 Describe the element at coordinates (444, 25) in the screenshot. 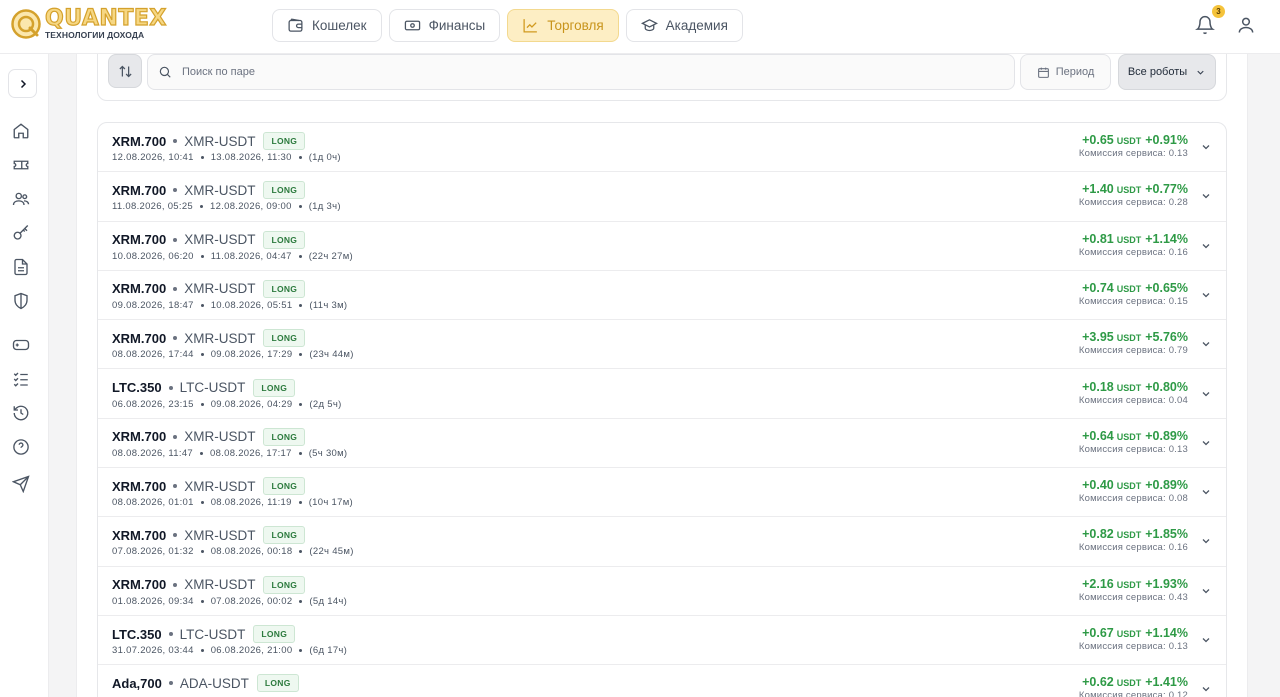

I see `nav-finance: Финансы` at that location.